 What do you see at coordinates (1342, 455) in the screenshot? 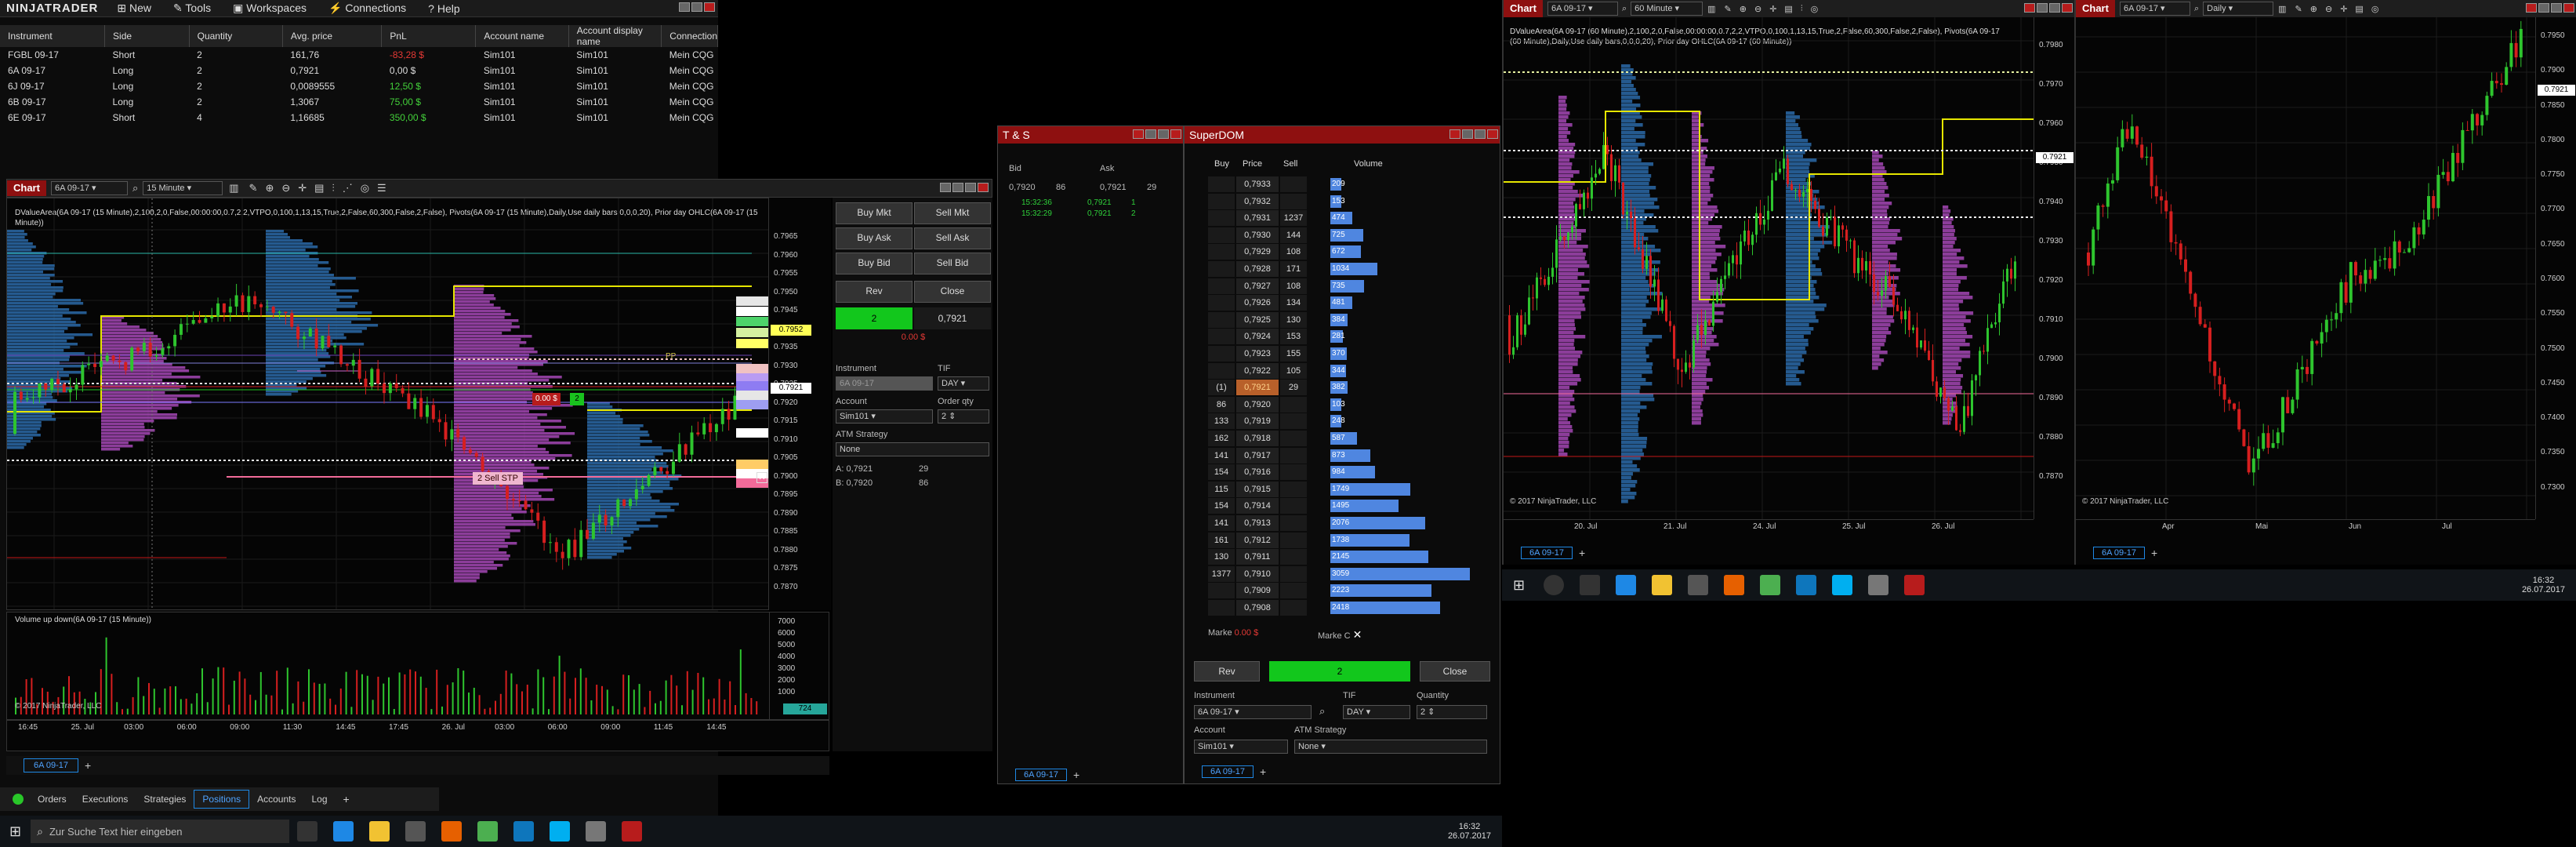
I see `dom-row: 141 0,7917 873` at bounding box center [1342, 455].